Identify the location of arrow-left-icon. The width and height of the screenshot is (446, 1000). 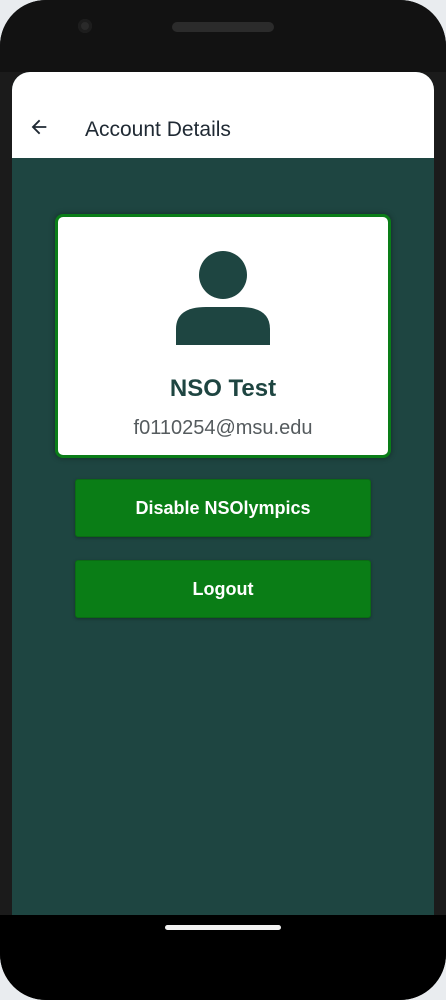
(39, 127).